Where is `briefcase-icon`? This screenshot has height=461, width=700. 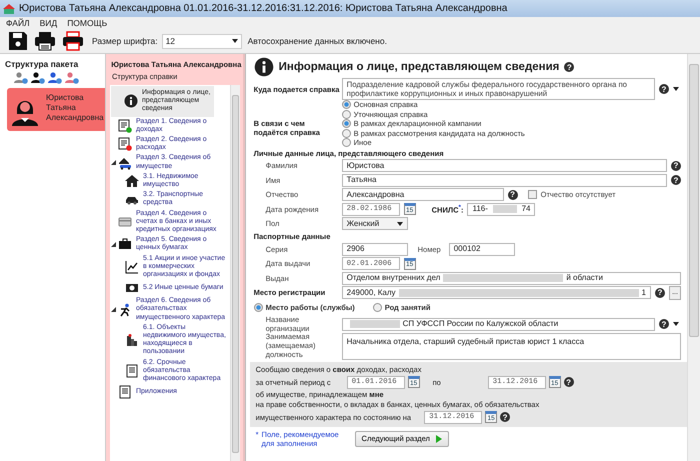 briefcase-icon is located at coordinates (125, 244).